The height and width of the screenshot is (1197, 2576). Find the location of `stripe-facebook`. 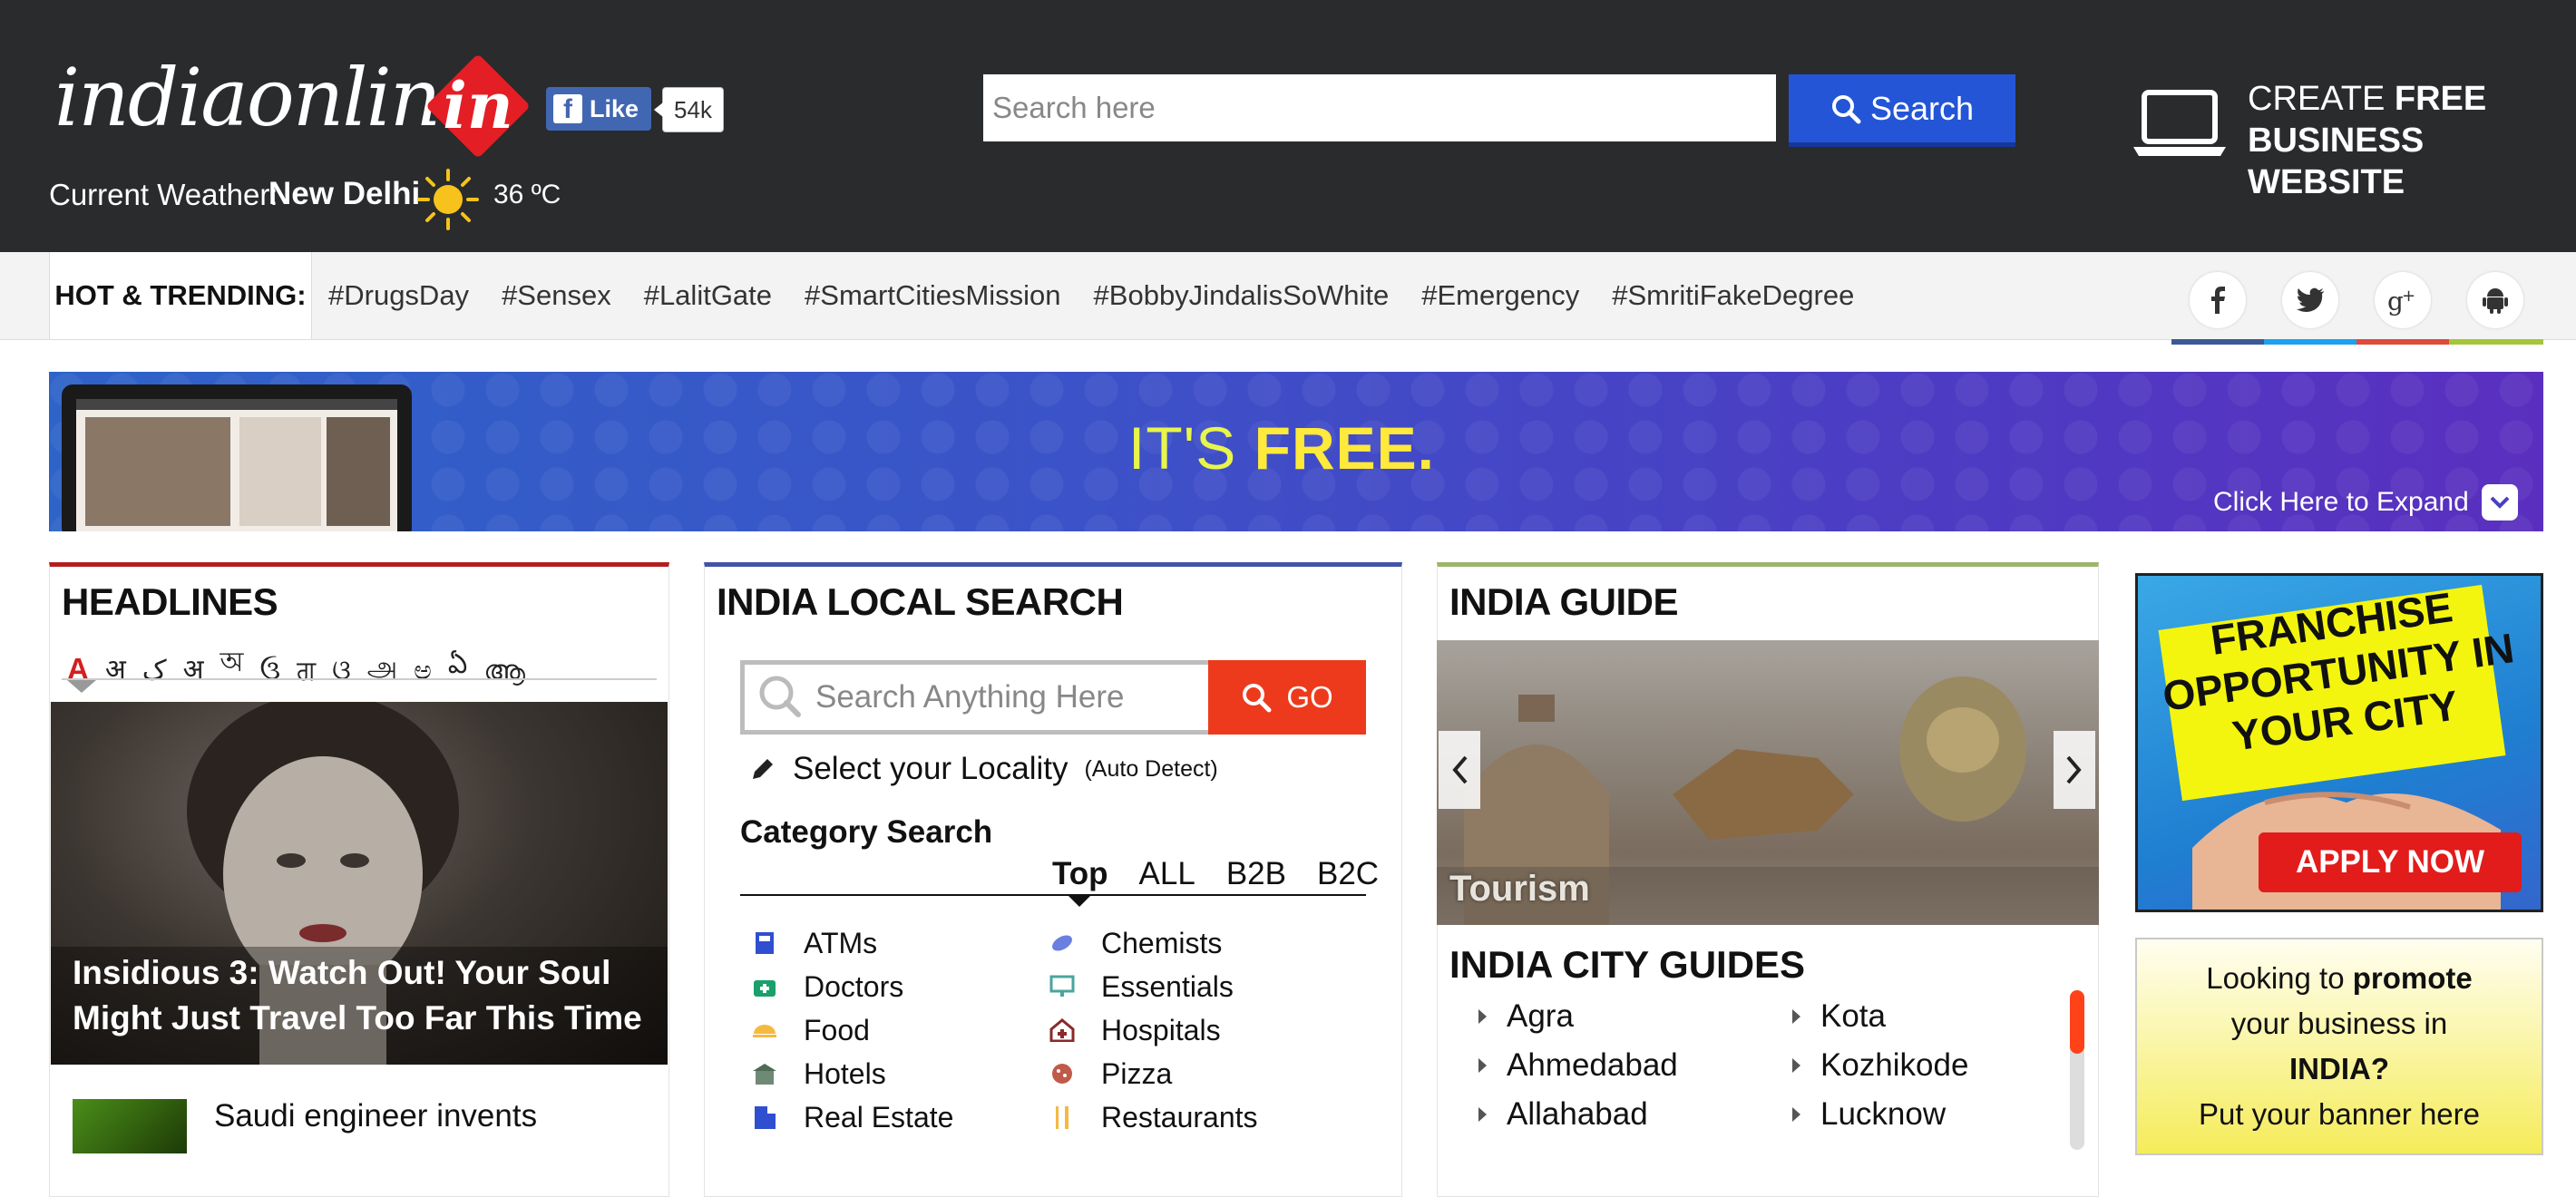

stripe-facebook is located at coordinates (2217, 342).